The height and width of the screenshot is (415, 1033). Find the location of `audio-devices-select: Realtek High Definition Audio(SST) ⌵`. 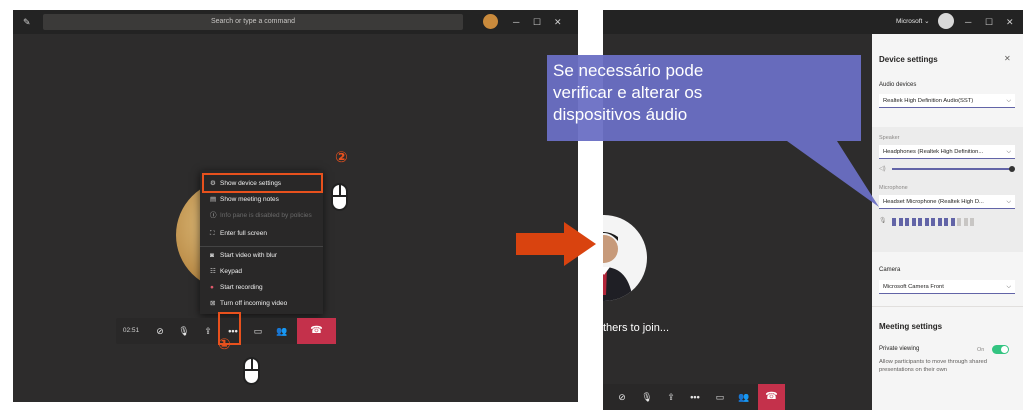

audio-devices-select: Realtek High Definition Audio(SST) ⌵ is located at coordinates (947, 101).